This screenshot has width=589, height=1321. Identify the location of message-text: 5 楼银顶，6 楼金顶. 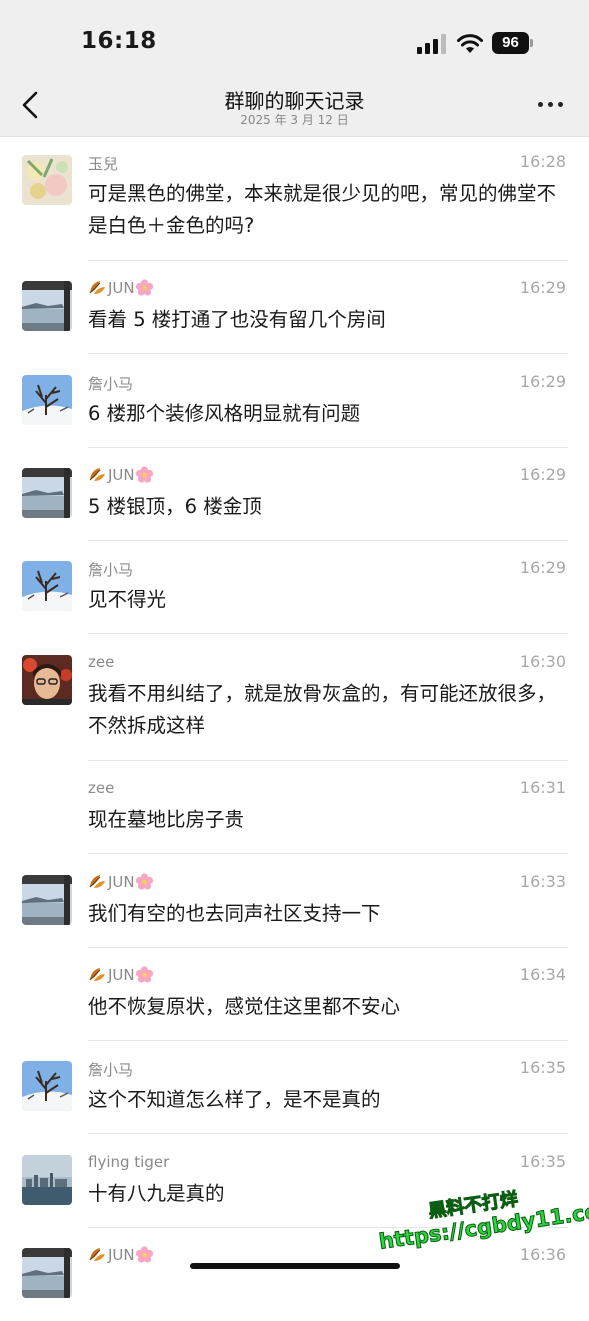
(175, 506).